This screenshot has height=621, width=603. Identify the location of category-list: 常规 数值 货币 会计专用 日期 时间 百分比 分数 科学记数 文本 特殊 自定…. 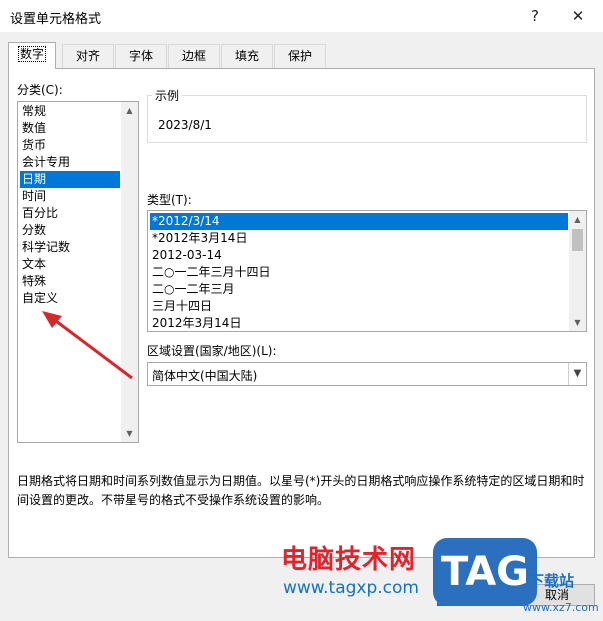
(78, 272).